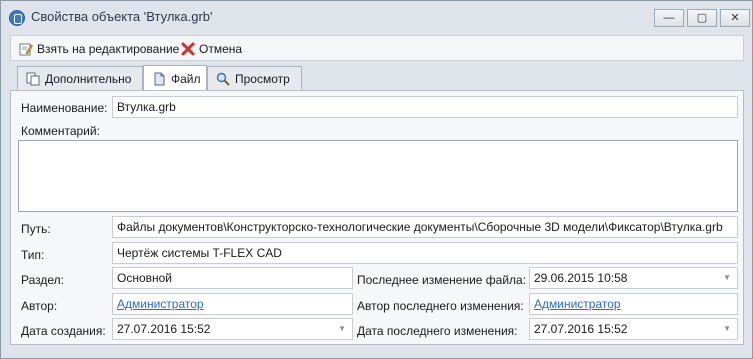  Describe the element at coordinates (88, 78) in the screenshot. I see `tab-additional-label: Дополнительно` at that location.